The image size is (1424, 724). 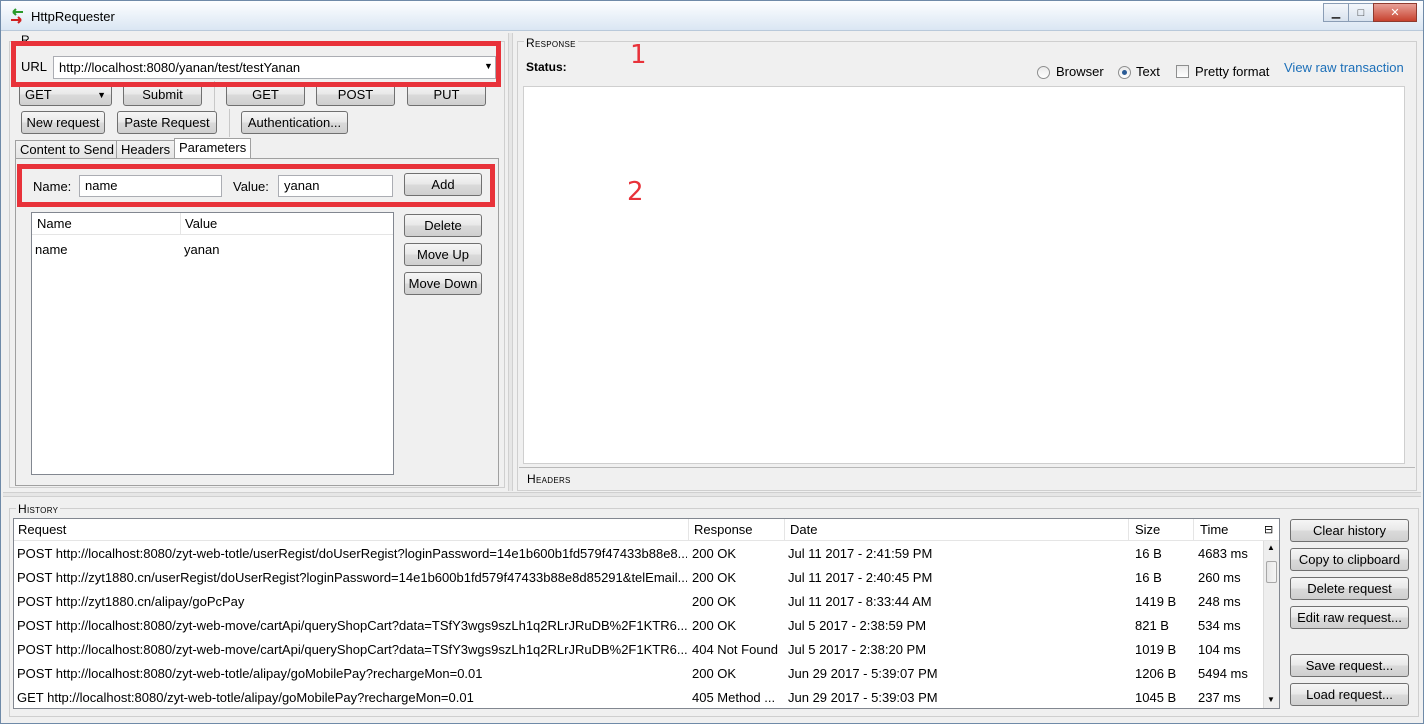 What do you see at coordinates (863, 697) in the screenshot?
I see `history-row-date: Jun 29 2017 - 5:39:03 PM` at bounding box center [863, 697].